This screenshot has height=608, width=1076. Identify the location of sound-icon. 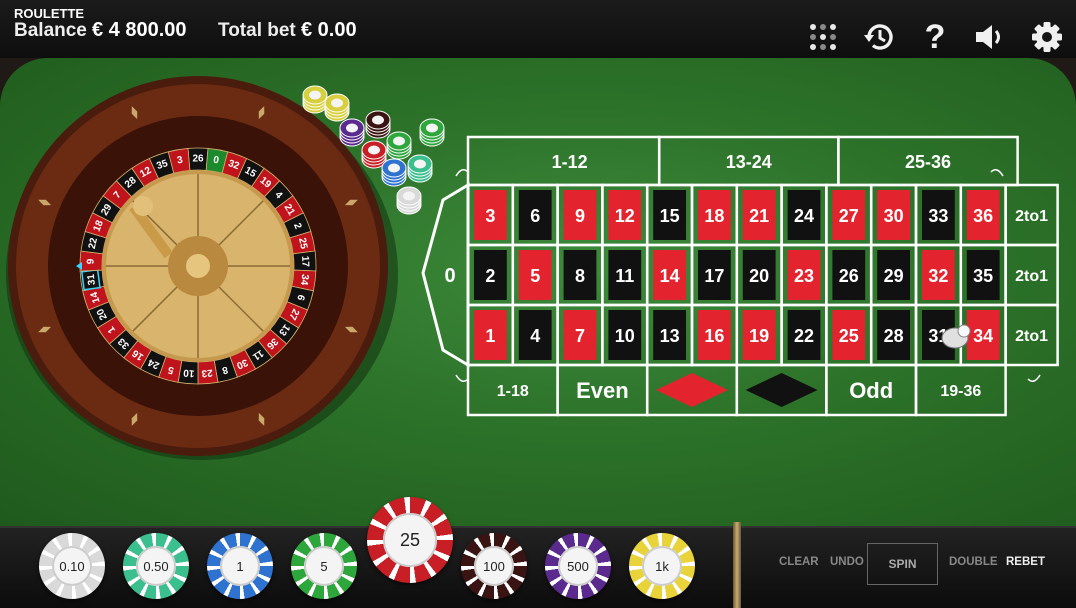
(991, 37).